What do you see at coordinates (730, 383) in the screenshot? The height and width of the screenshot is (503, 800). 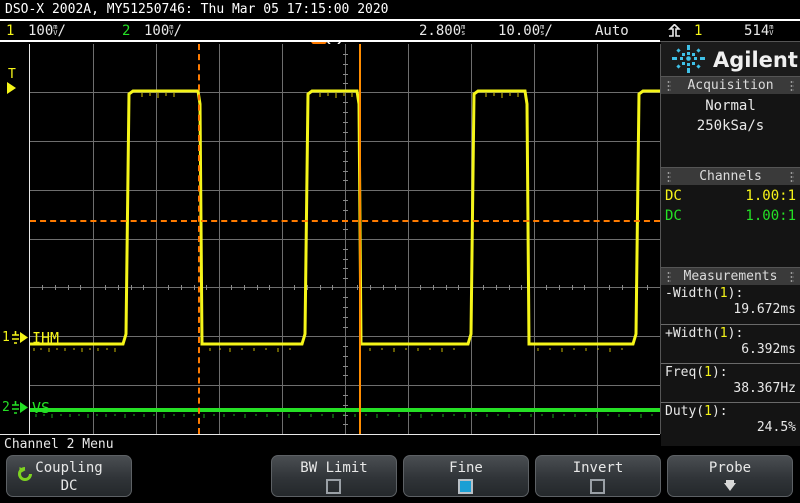 I see `measurement-item: Freq(1): 38.367Hz` at bounding box center [730, 383].